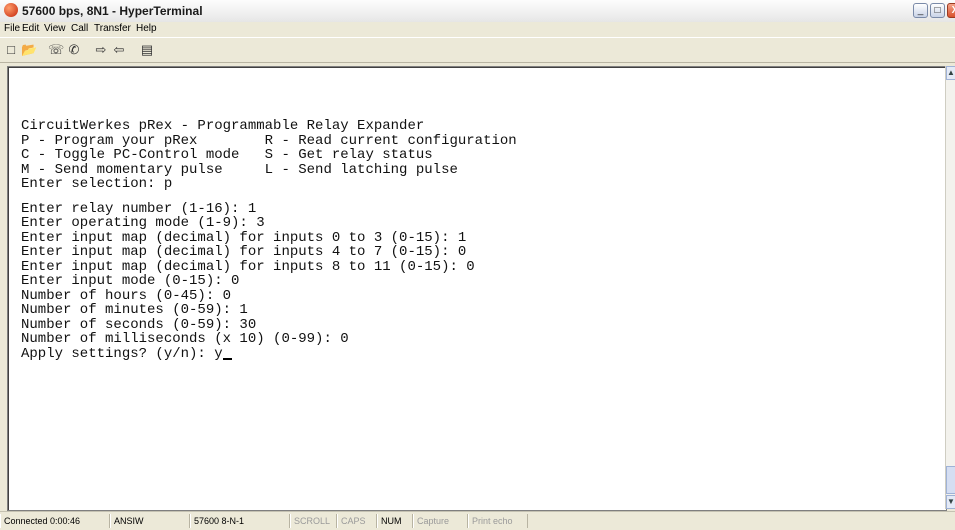 This screenshot has width=955, height=530. I want to click on terminal-line: Number of milliseconds (x 10) (0-99): 0, so click(185, 339).